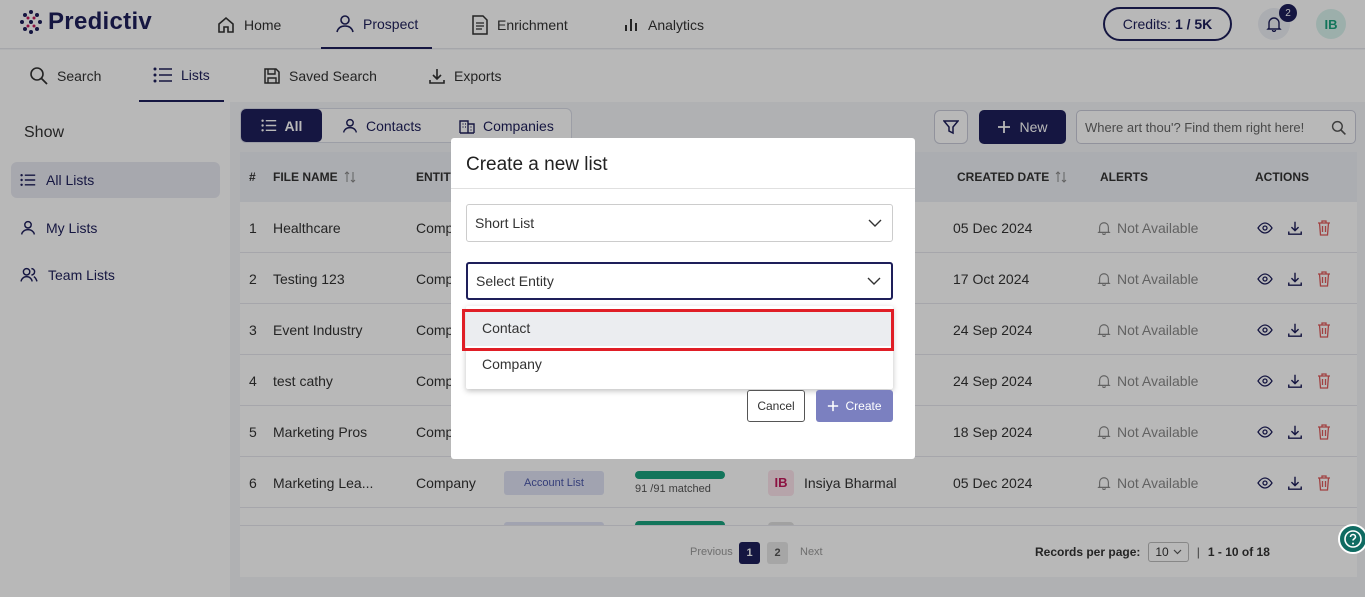  What do you see at coordinates (505, 223) in the screenshot?
I see `list-type-value: Short List` at bounding box center [505, 223].